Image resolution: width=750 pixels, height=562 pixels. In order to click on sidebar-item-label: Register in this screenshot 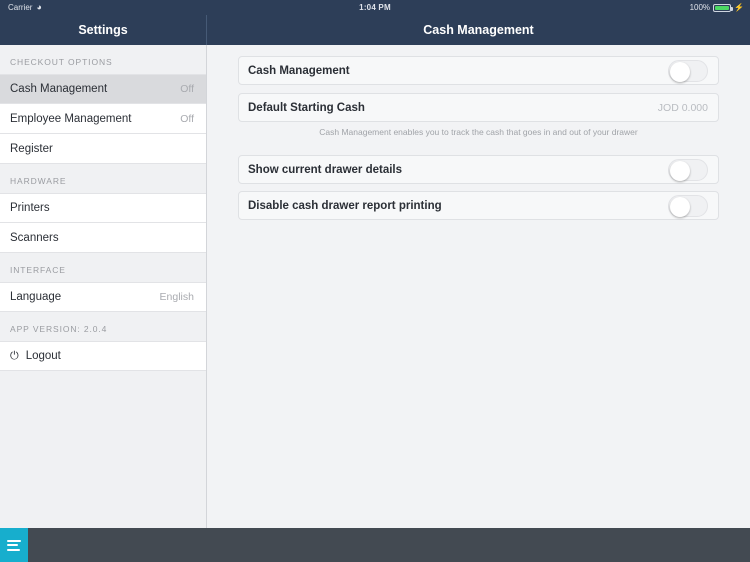, I will do `click(31, 148)`.